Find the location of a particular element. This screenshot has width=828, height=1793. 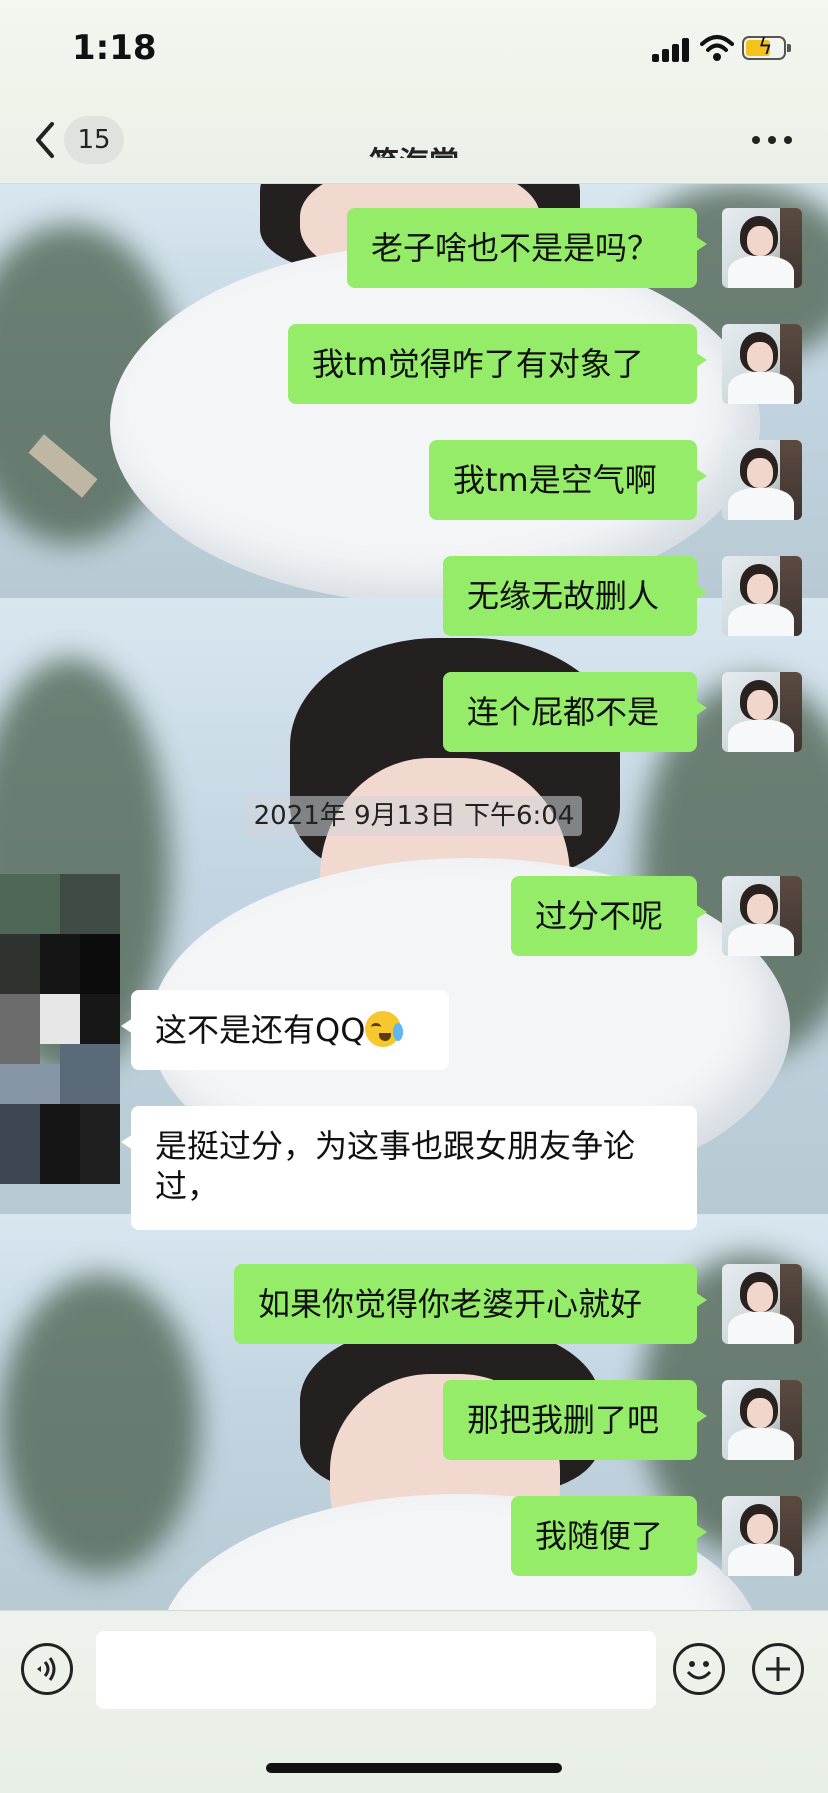

chat-title-text: 笑海棠 is located at coordinates (414, 152).